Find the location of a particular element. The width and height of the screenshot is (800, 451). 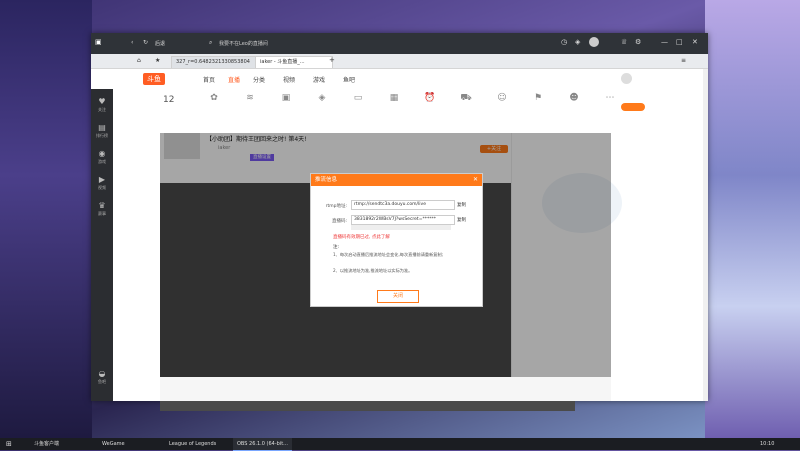

sidebar-label: 鱼吧 is located at coordinates (102, 381).